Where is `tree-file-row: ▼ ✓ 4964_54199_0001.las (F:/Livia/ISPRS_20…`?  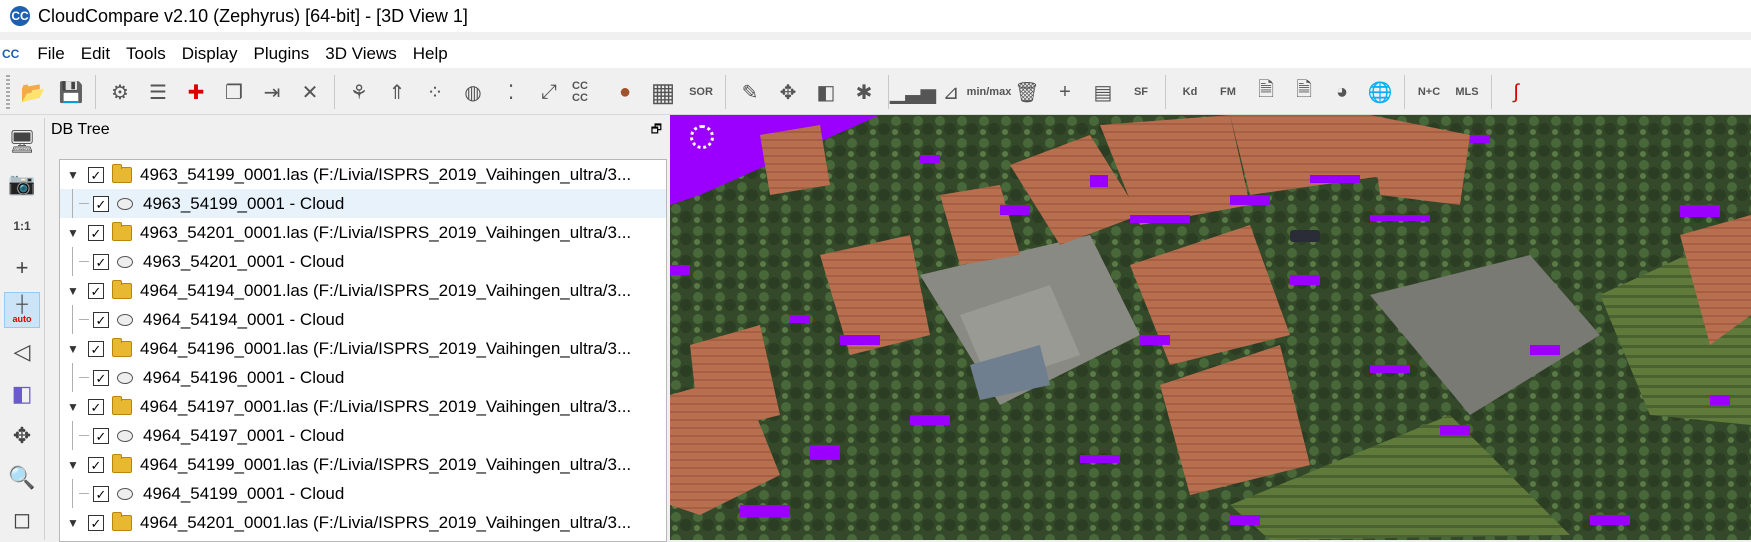
tree-file-row: ▼ ✓ 4964_54199_0001.las (F:/Livia/ISPRS_20… is located at coordinates (363, 464).